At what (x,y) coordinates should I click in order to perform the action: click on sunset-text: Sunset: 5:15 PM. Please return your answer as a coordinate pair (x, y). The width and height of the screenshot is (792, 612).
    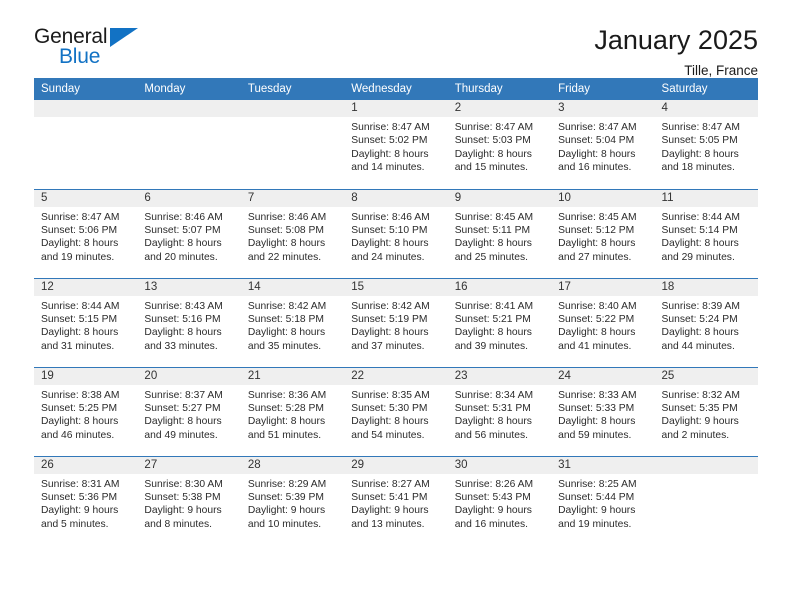
    Looking at the image, I should click on (79, 319).